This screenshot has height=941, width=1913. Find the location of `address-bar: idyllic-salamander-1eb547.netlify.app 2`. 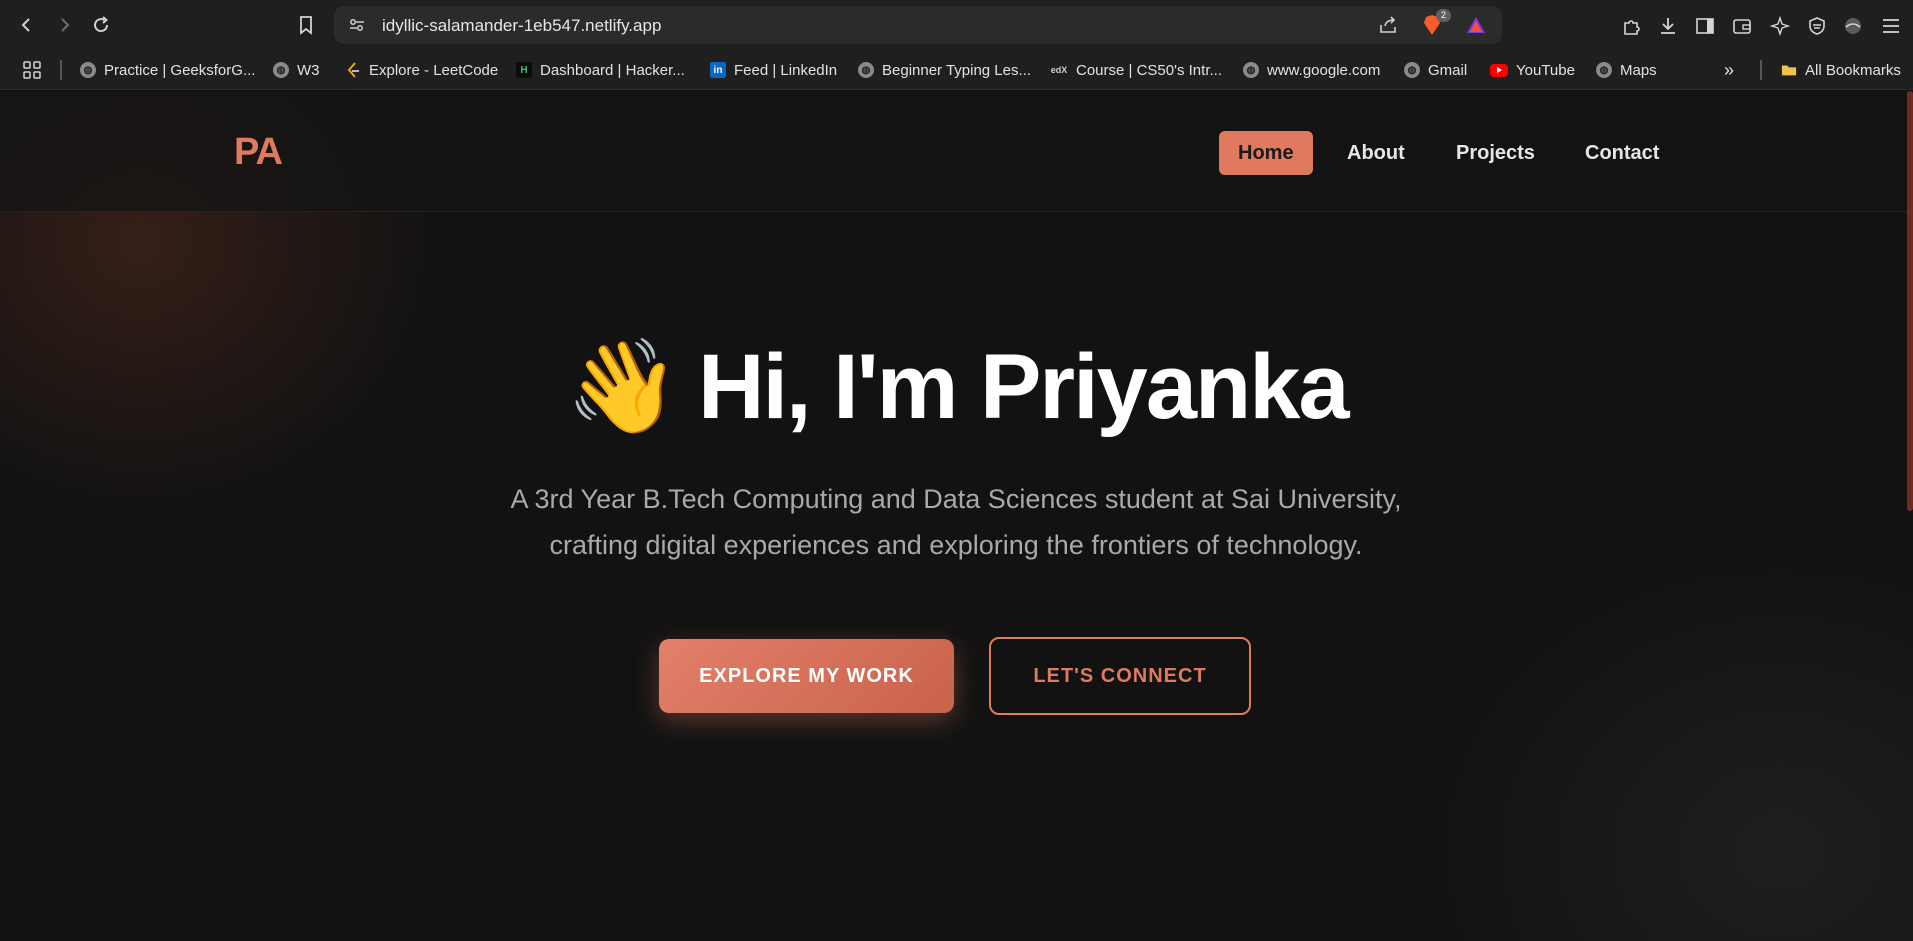

address-bar: idyllic-salamander-1eb547.netlify.app 2 is located at coordinates (918, 25).